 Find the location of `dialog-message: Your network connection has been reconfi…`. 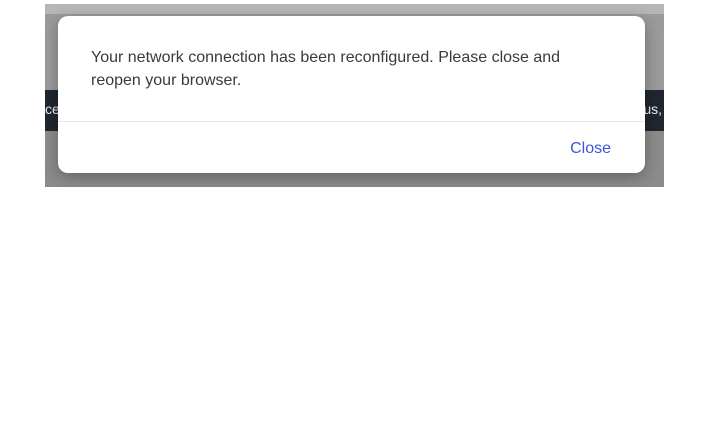

dialog-message: Your network connection has been reconfi… is located at coordinates (326, 69).